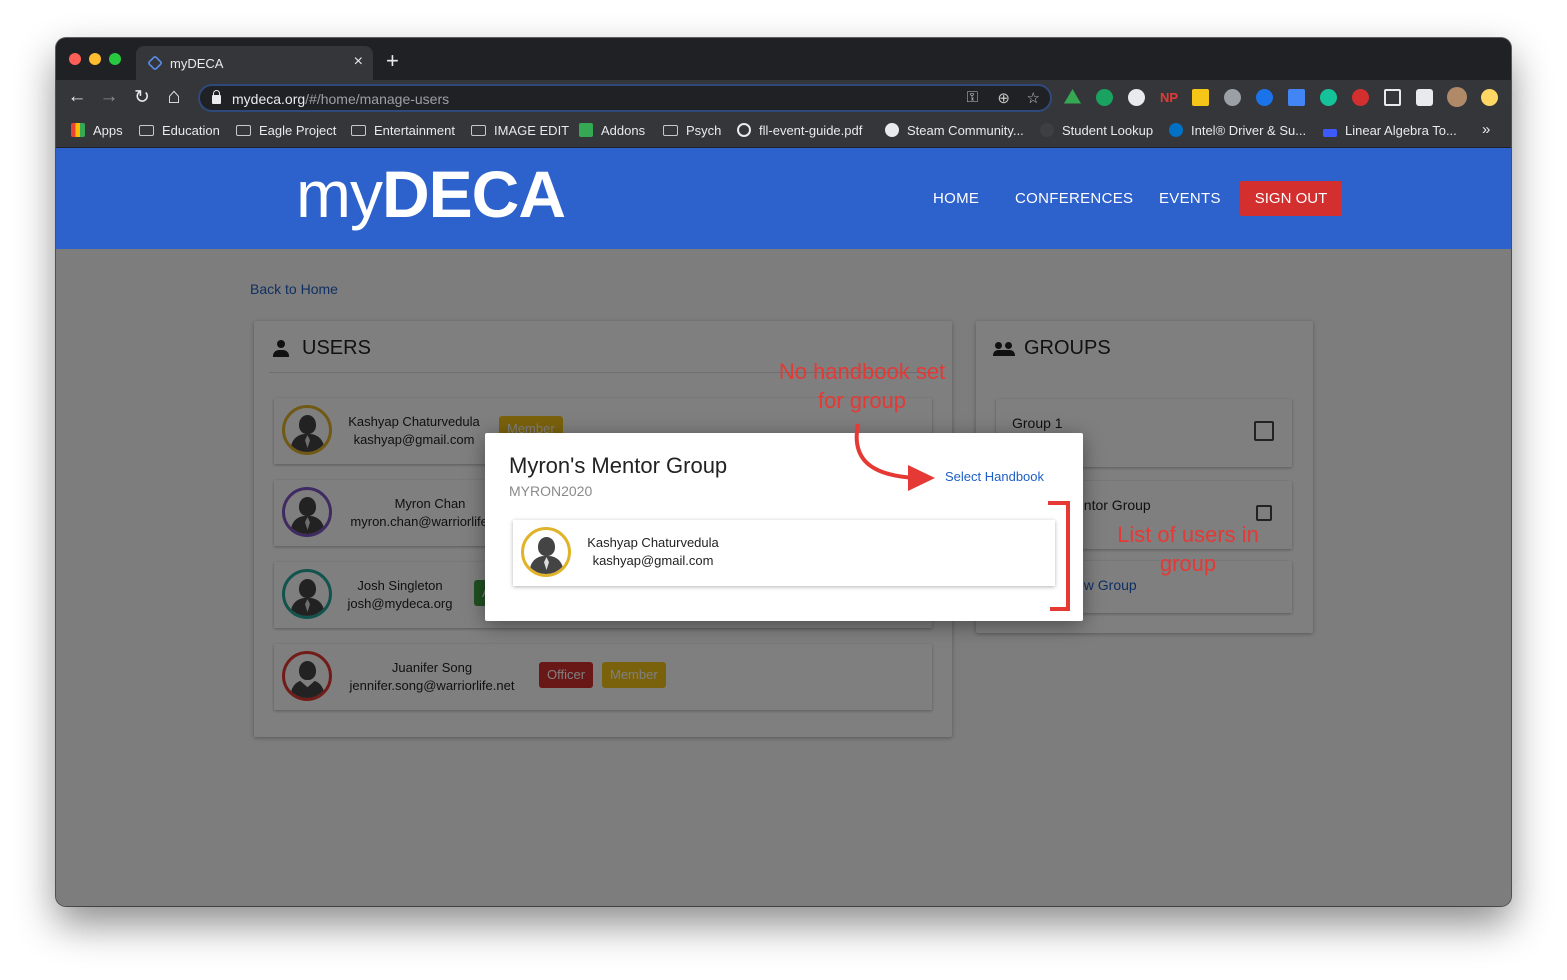  What do you see at coordinates (885, 451) in the screenshot?
I see `annotation-arrow` at bounding box center [885, 451].